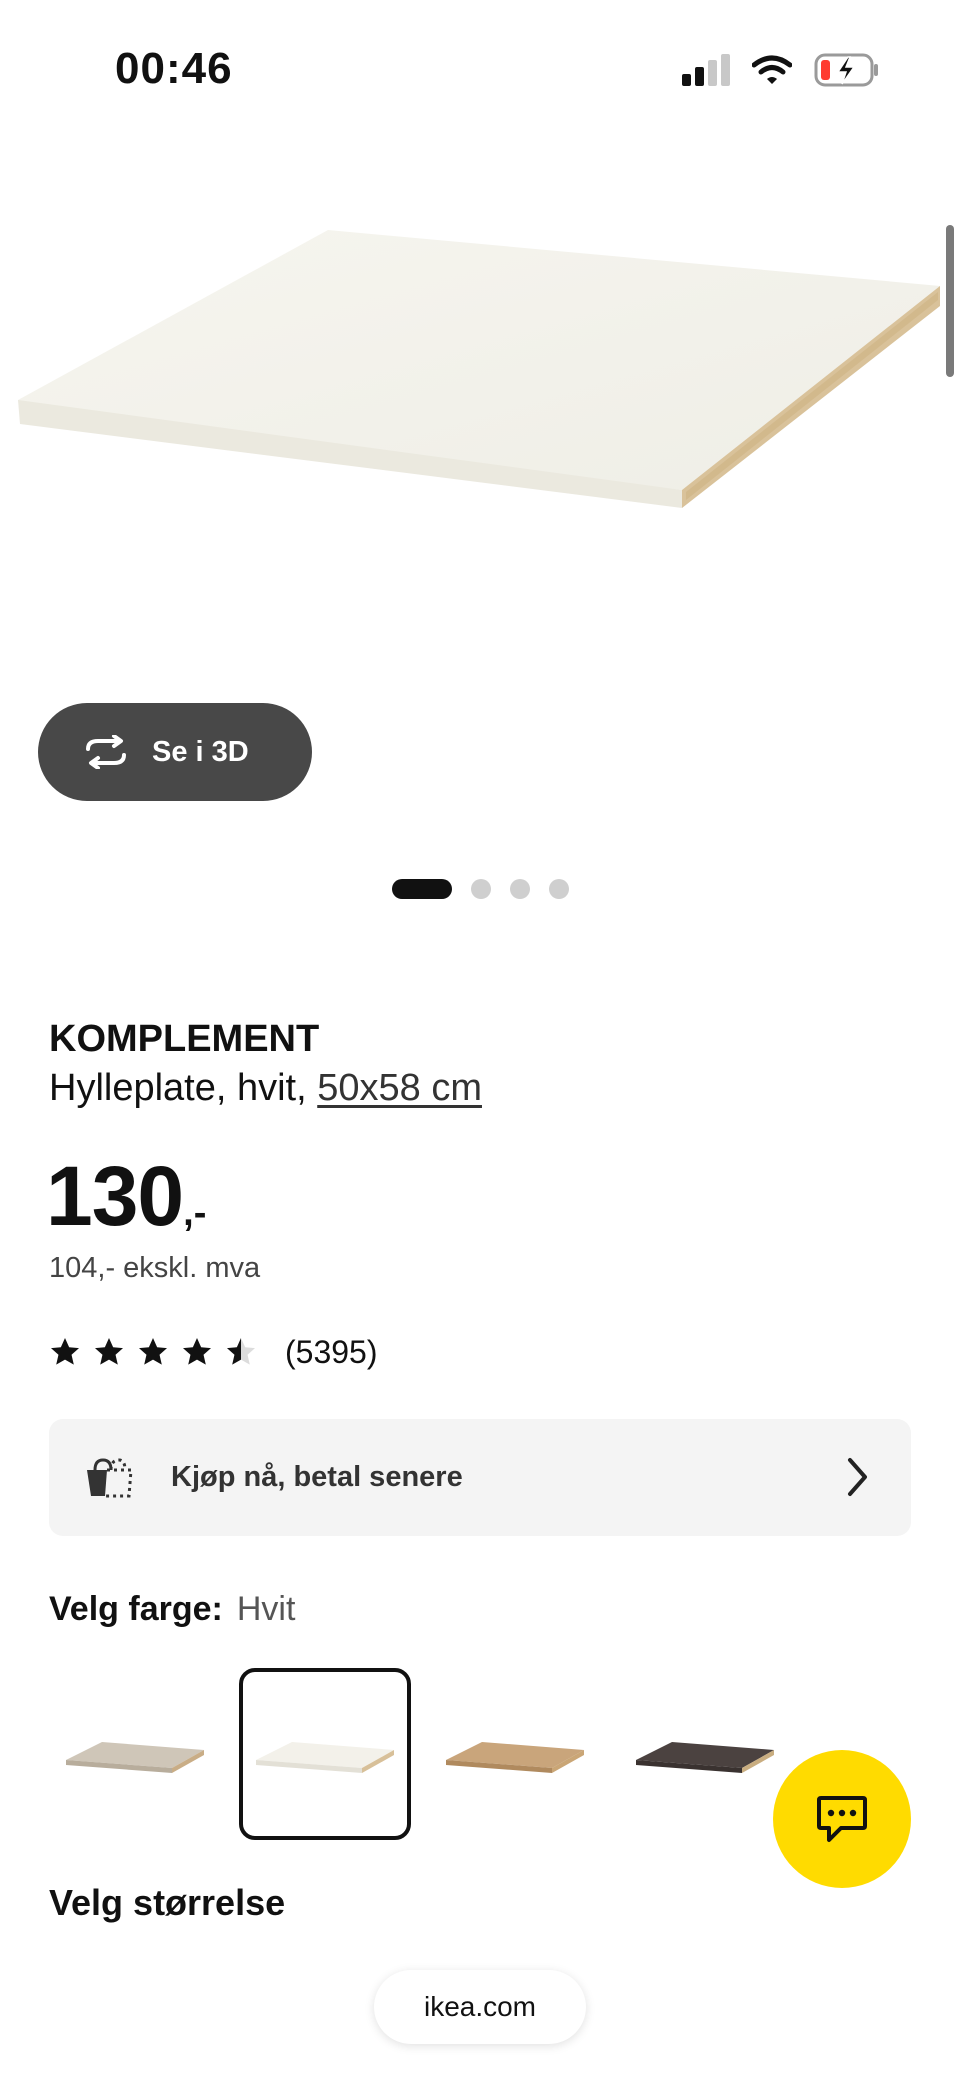  What do you see at coordinates (420, 1754) in the screenshot?
I see `color-swatches` at bounding box center [420, 1754].